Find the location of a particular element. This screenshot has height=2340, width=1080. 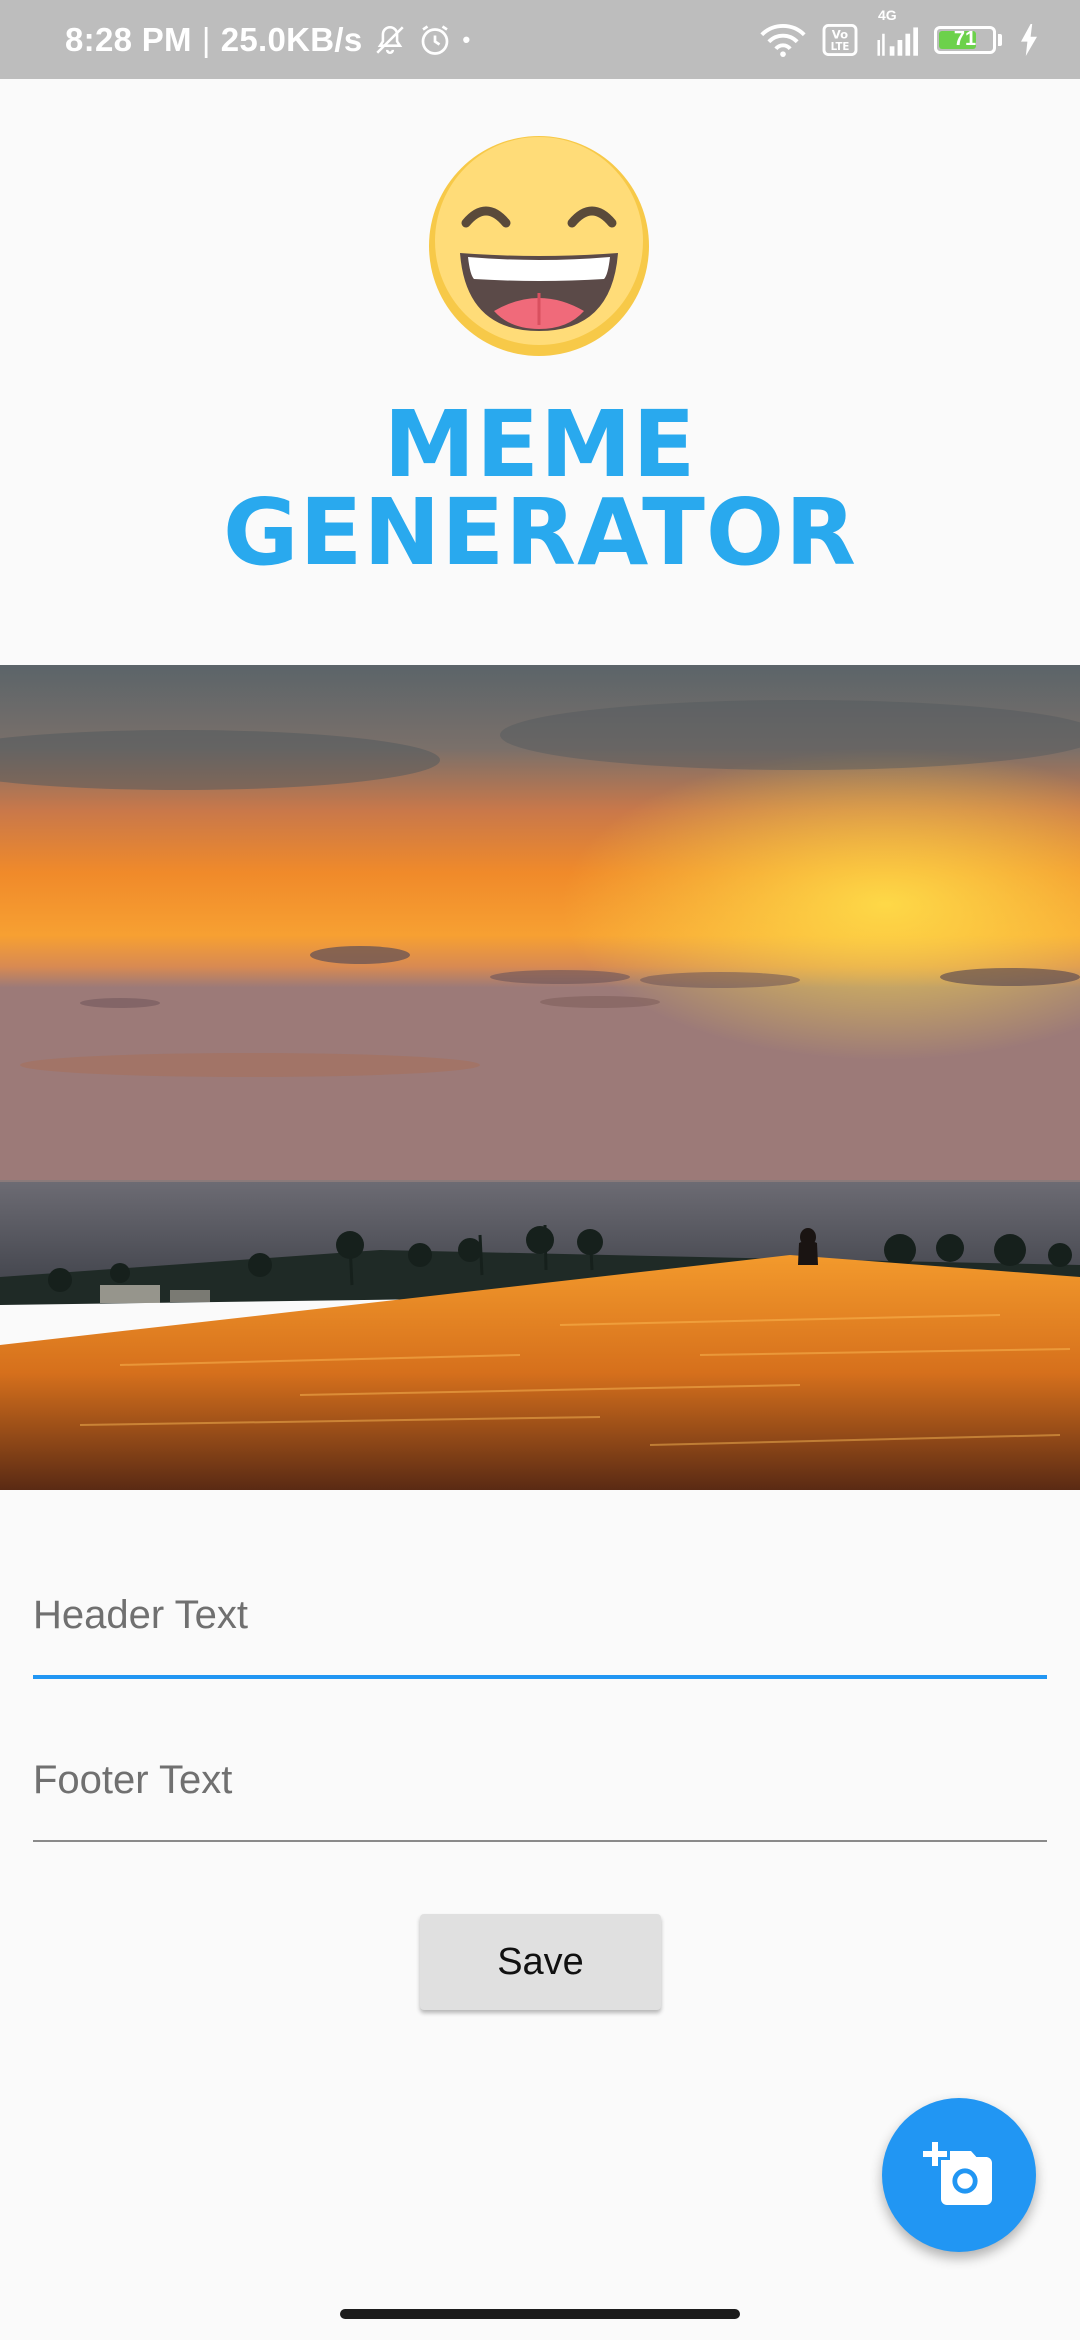

home-indicator is located at coordinates (540, 2314).